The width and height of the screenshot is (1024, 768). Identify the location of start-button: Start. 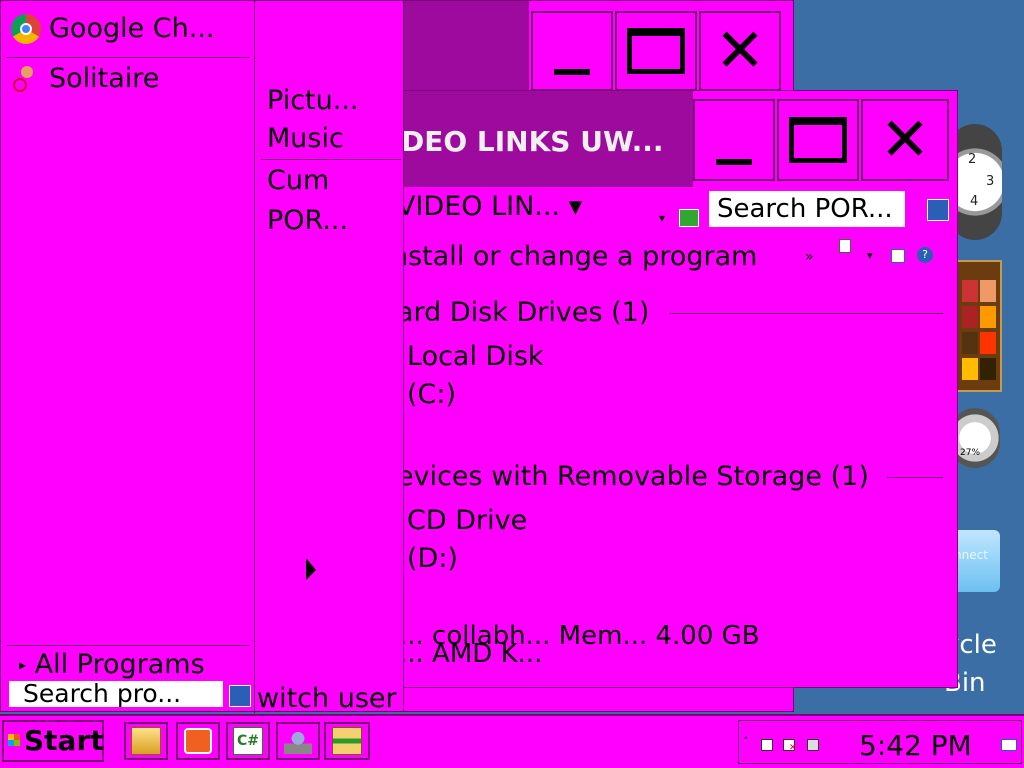
(53, 741).